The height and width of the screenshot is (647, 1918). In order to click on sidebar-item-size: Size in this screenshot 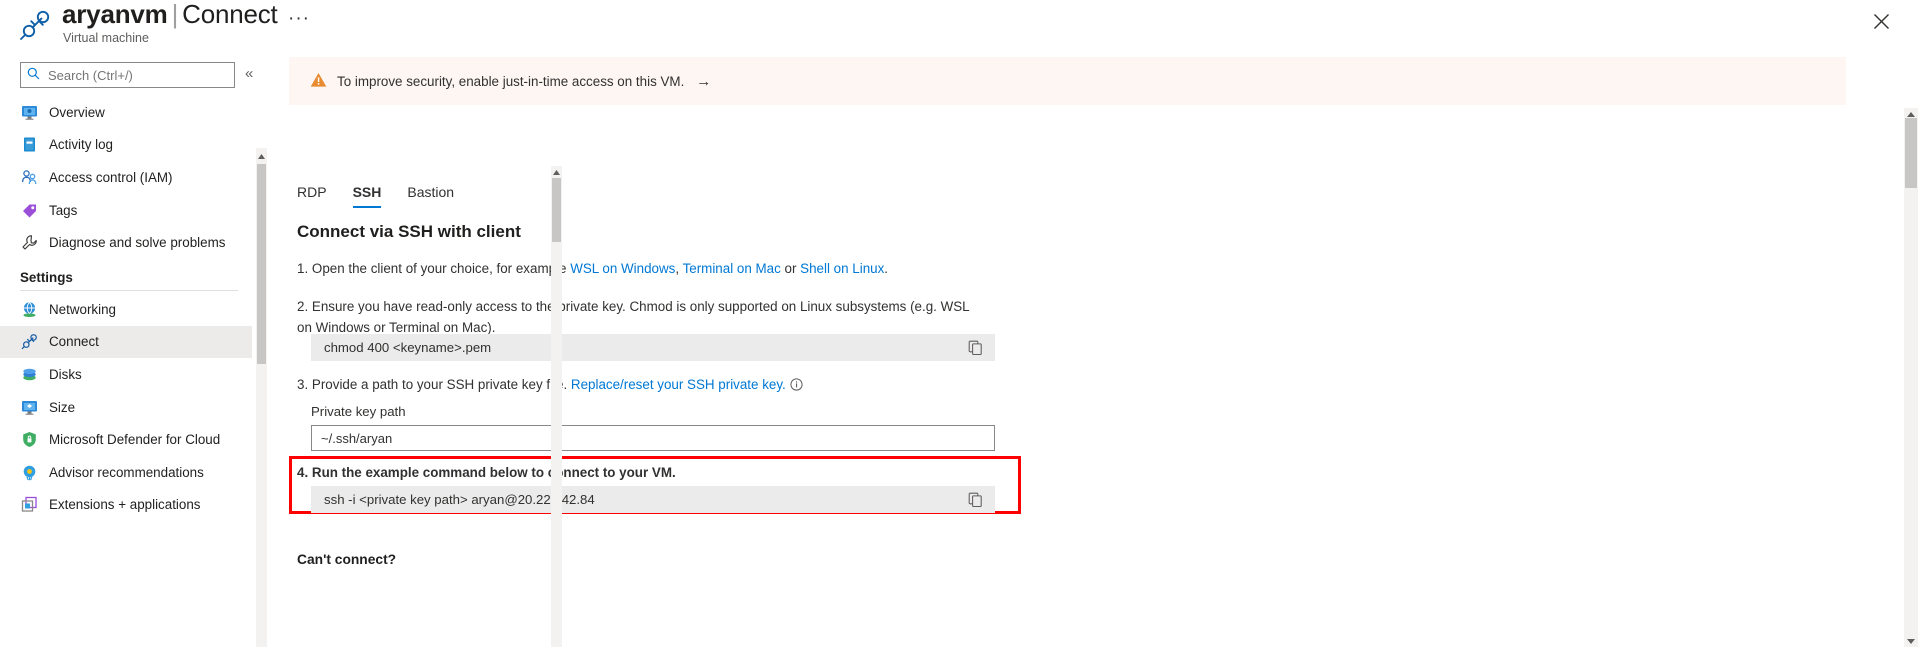, I will do `click(126, 407)`.